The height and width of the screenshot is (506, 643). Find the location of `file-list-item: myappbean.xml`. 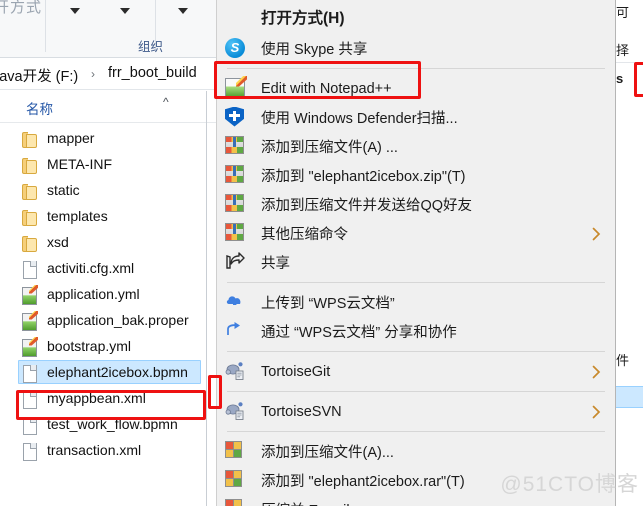

file-list-item: myappbean.xml is located at coordinates (103, 398).